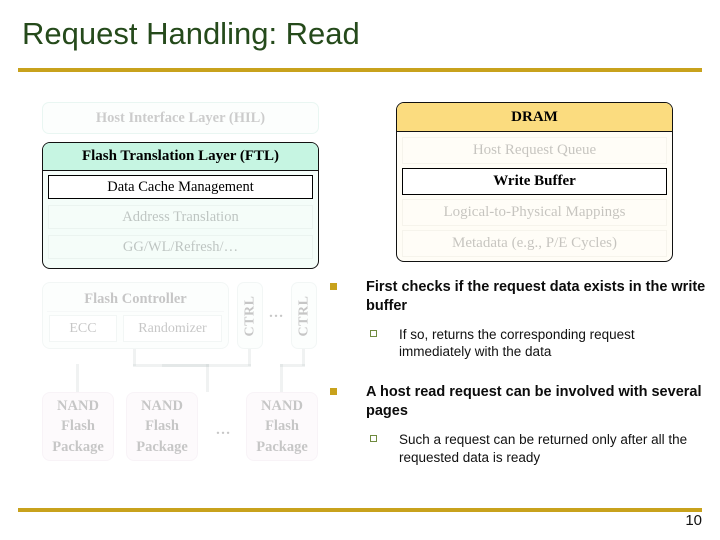 The height and width of the screenshot is (540, 720). I want to click on flash-controller-box: Flash Controller ECC Randomizer, so click(135, 315).